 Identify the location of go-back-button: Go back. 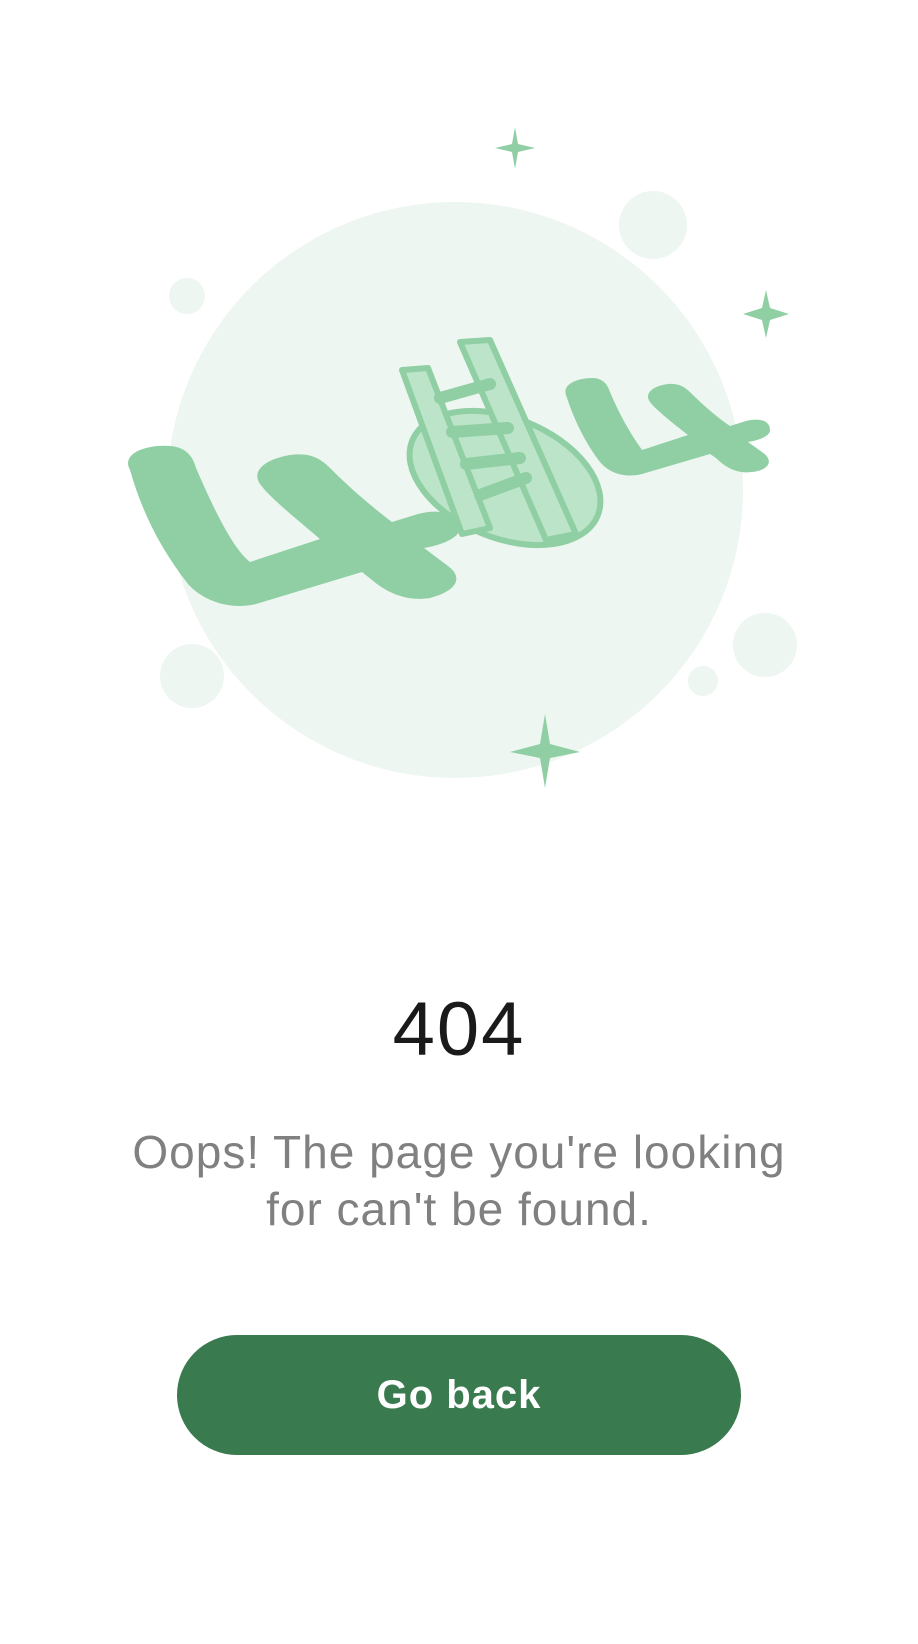
(459, 1395).